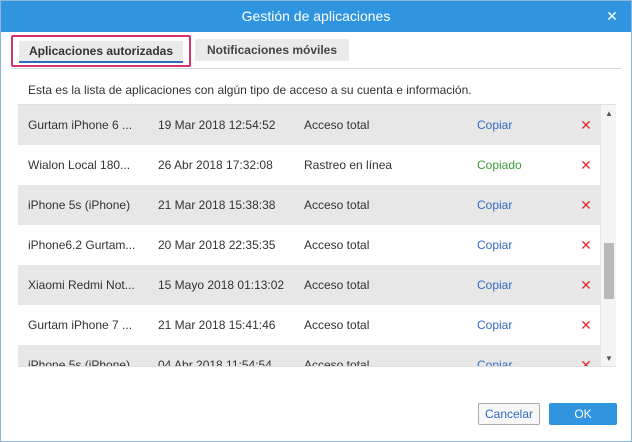  I want to click on app-access: Rastreo en línea, so click(348, 165).